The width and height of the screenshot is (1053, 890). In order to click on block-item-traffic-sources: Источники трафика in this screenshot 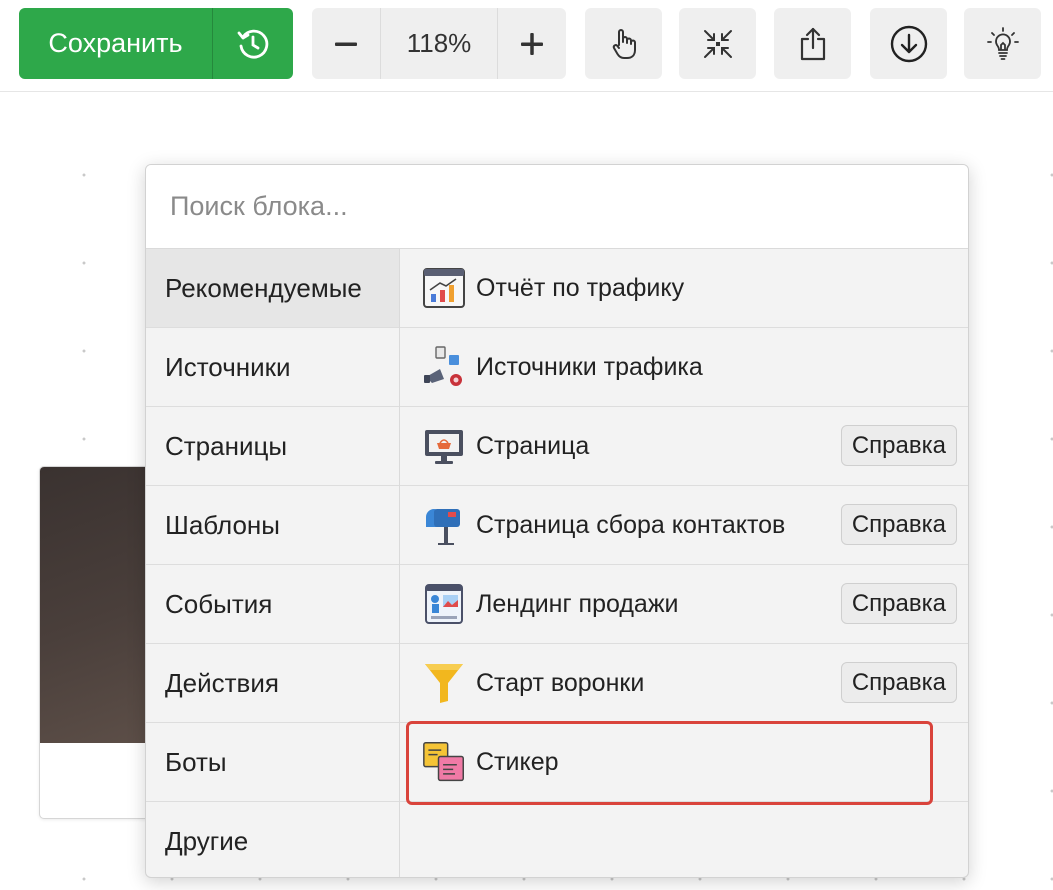, I will do `click(684, 367)`.